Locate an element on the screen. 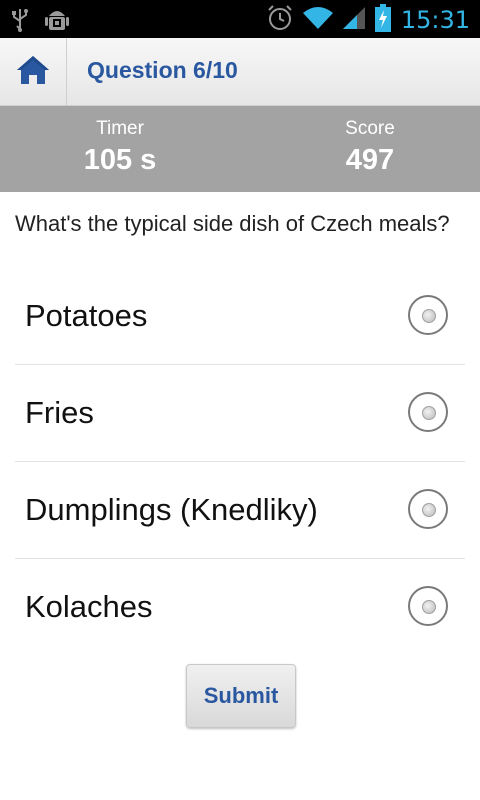  status-bar: 15:31 is located at coordinates (240, 19).